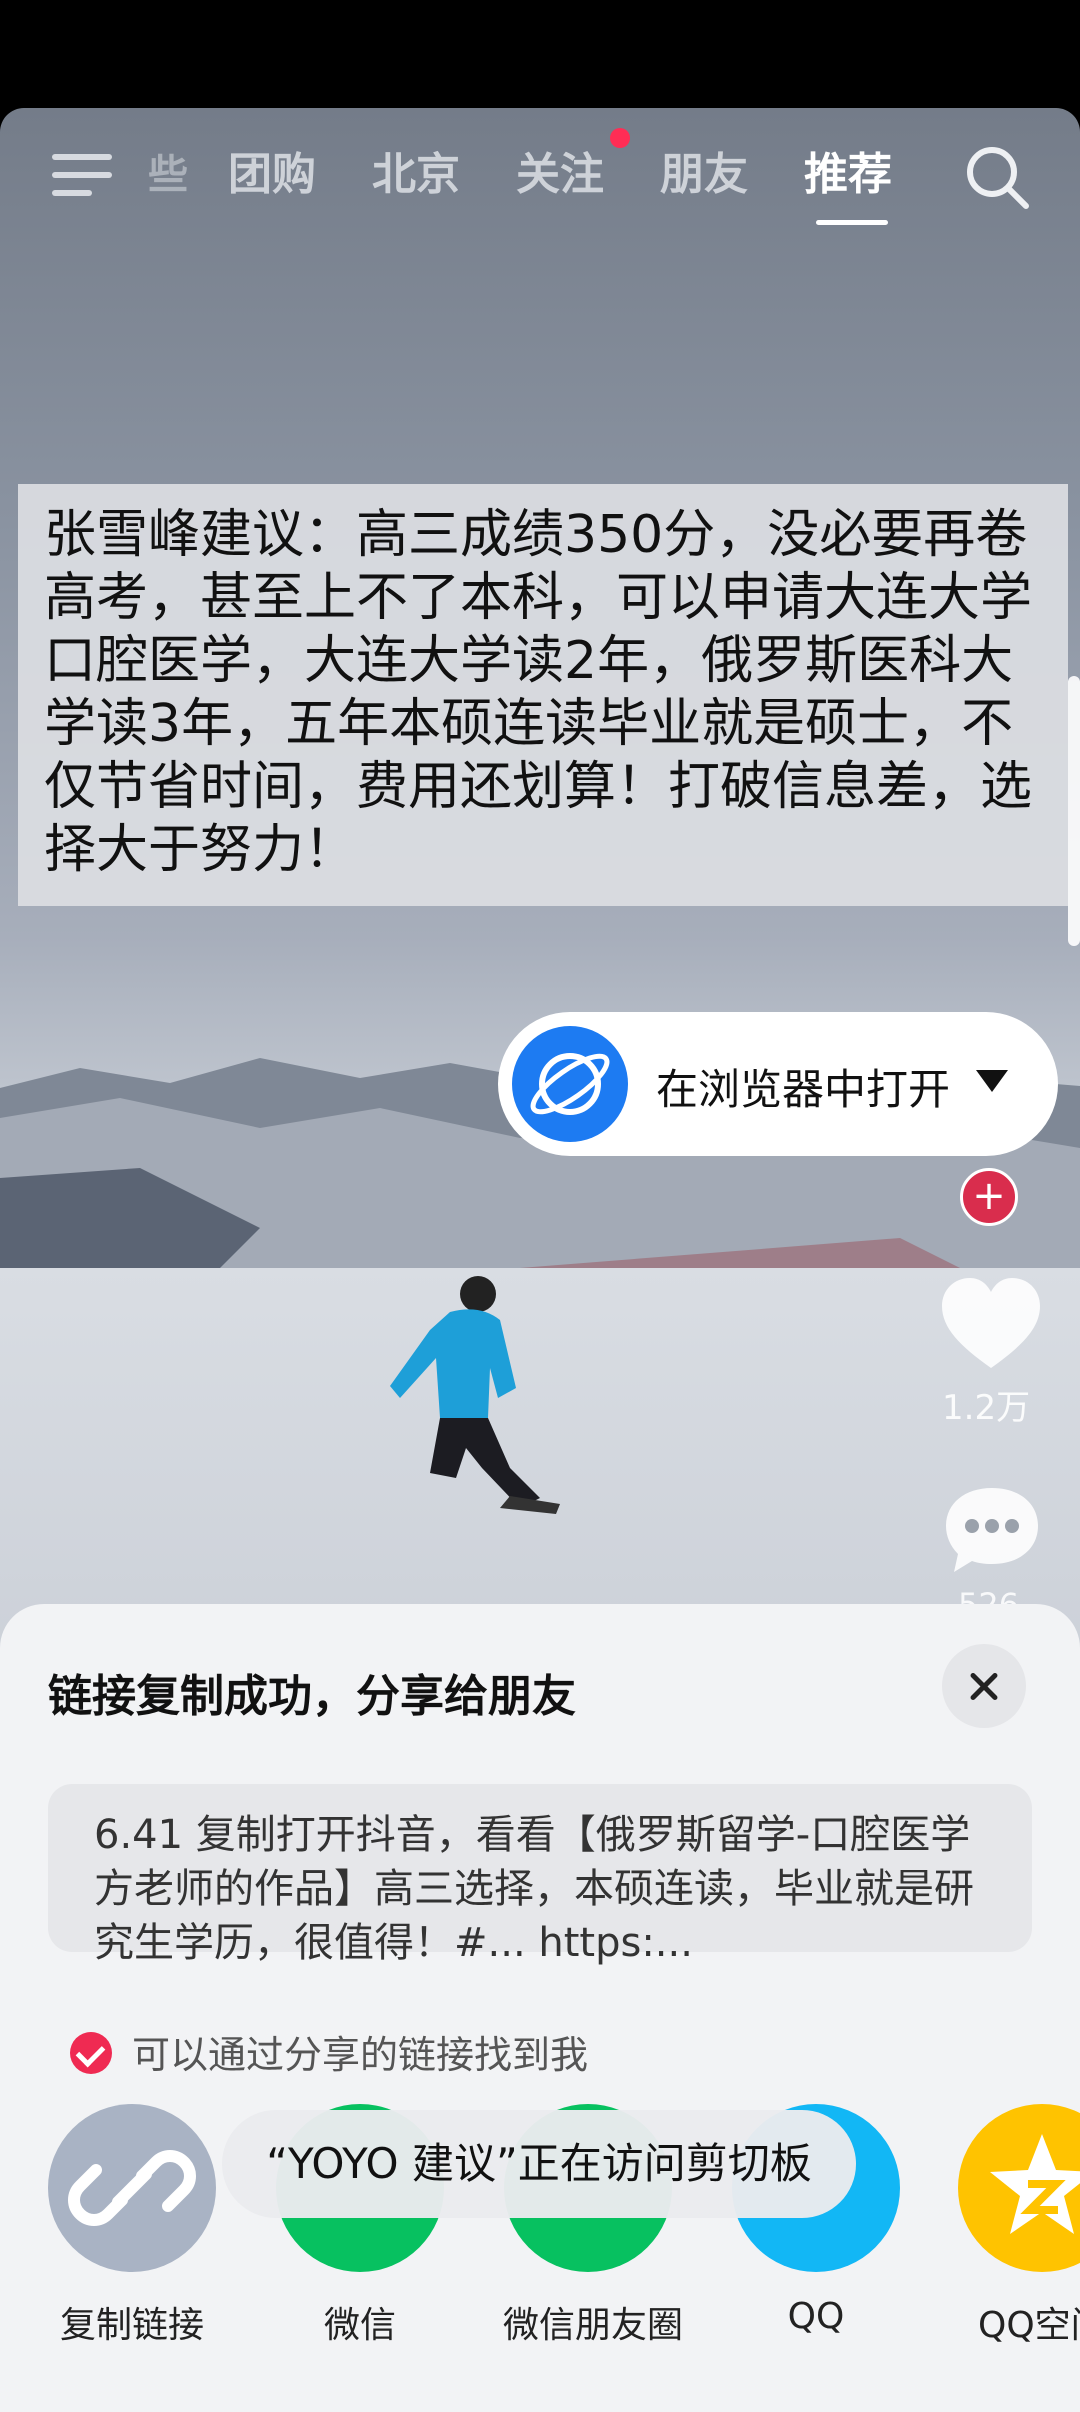  Describe the element at coordinates (986, 1408) in the screenshot. I see `like-count: 1.2万` at that location.